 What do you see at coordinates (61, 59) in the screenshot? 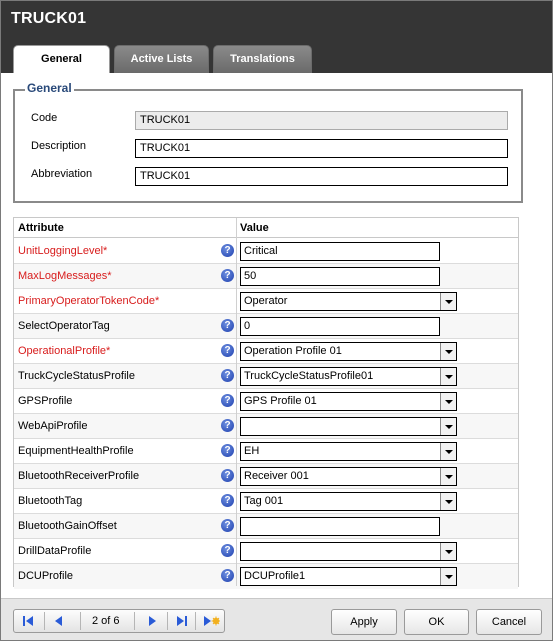
I see `tab-general: General` at bounding box center [61, 59].